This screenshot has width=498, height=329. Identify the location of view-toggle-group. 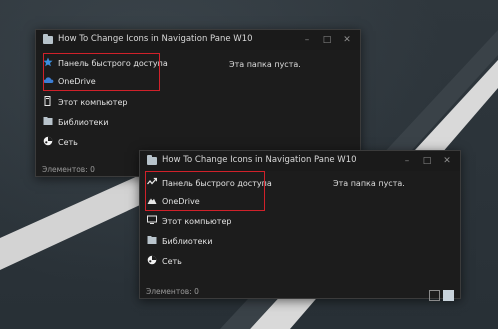
(440, 293).